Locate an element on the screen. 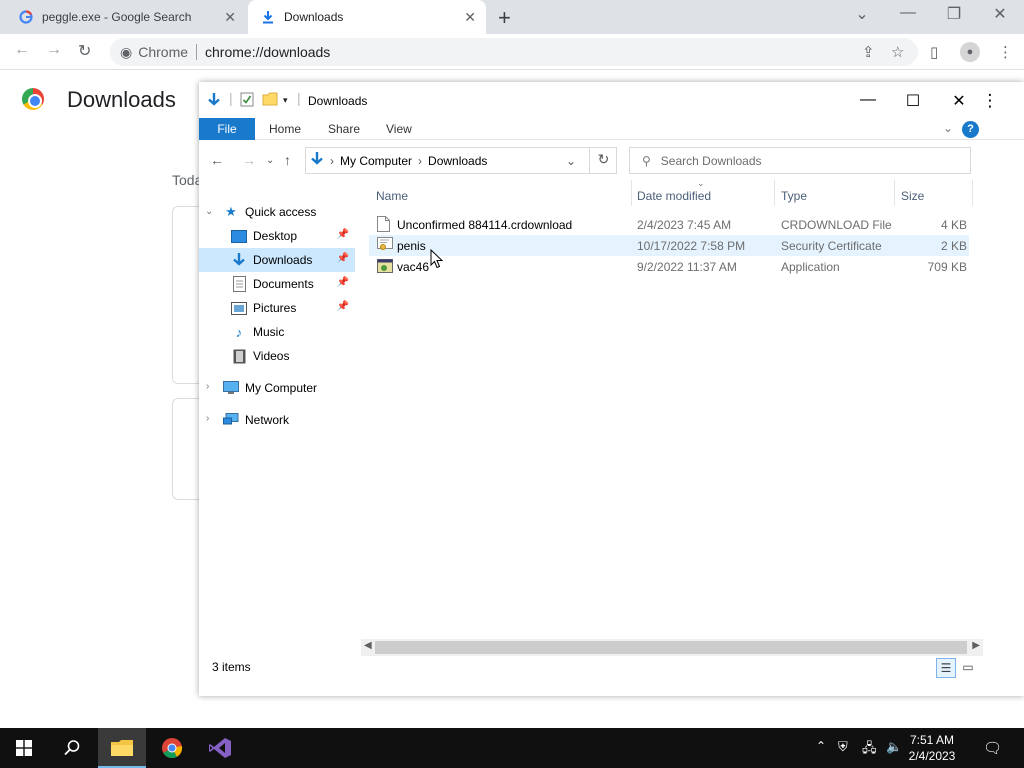  share-icon: ⇪ is located at coordinates (868, 52).